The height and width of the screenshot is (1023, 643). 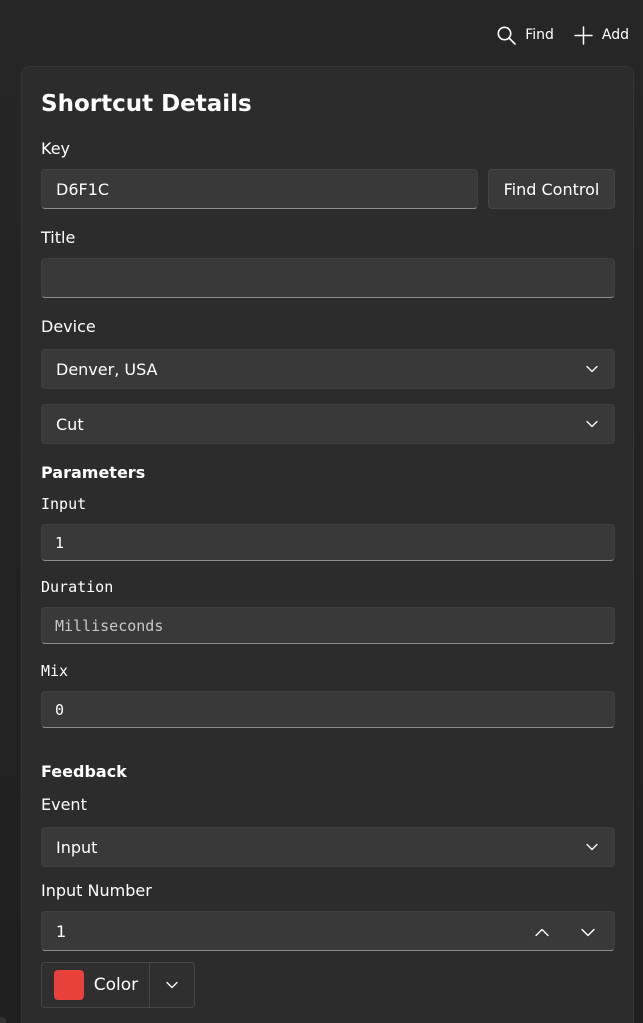 I want to click on find-control-label: Find Control, so click(x=551, y=189).